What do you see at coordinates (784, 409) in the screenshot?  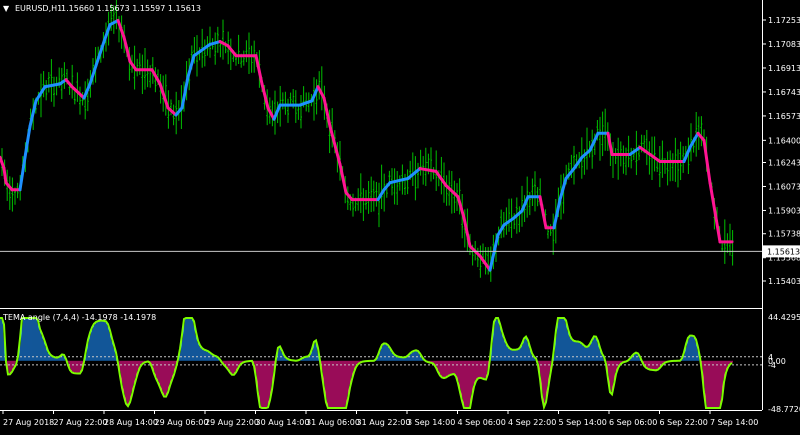 I see `indicator-tick-label: -48.7720` at bounding box center [784, 409].